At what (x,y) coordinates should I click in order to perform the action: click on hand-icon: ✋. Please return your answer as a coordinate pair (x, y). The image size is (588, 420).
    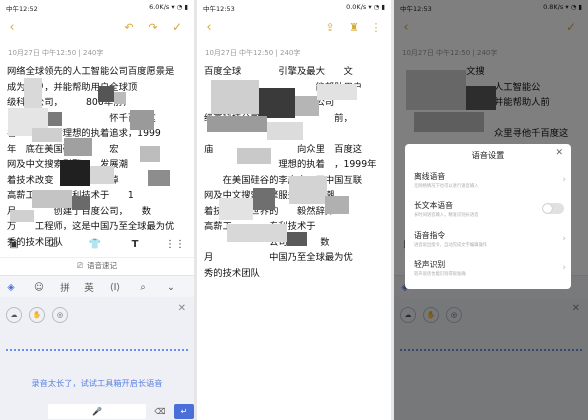
    Looking at the image, I should click on (37, 315).